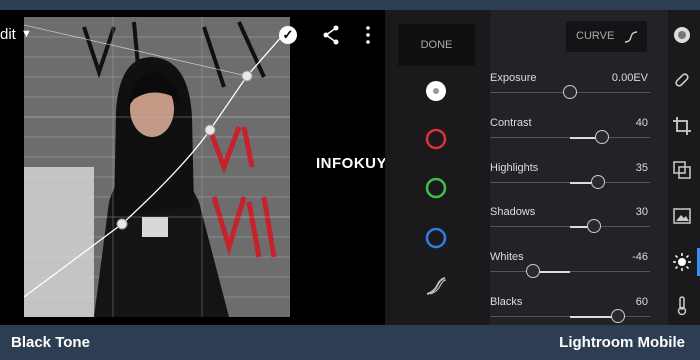  I want to click on slider-row-exposure: Exposure 0.00EV, so click(570, 92).